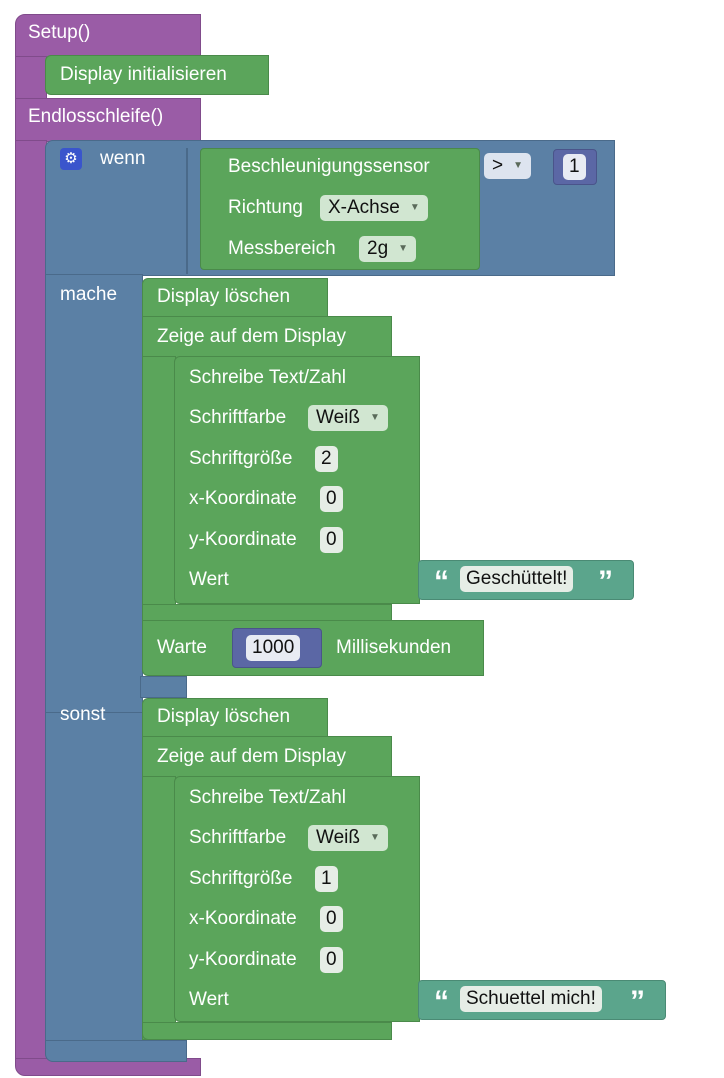 This screenshot has height=1078, width=724. What do you see at coordinates (394, 647) in the screenshot?
I see `wait-unit-label: Millisekunden` at bounding box center [394, 647].